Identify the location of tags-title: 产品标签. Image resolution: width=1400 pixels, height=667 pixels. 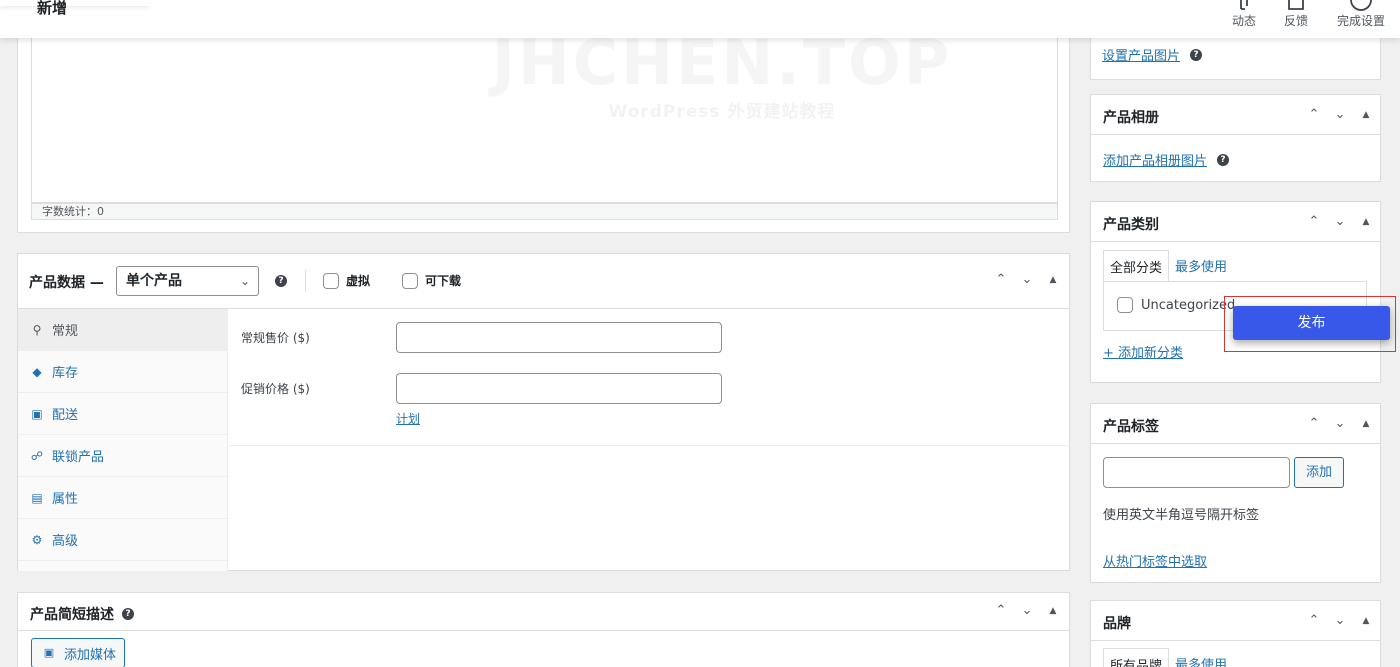
(1131, 427).